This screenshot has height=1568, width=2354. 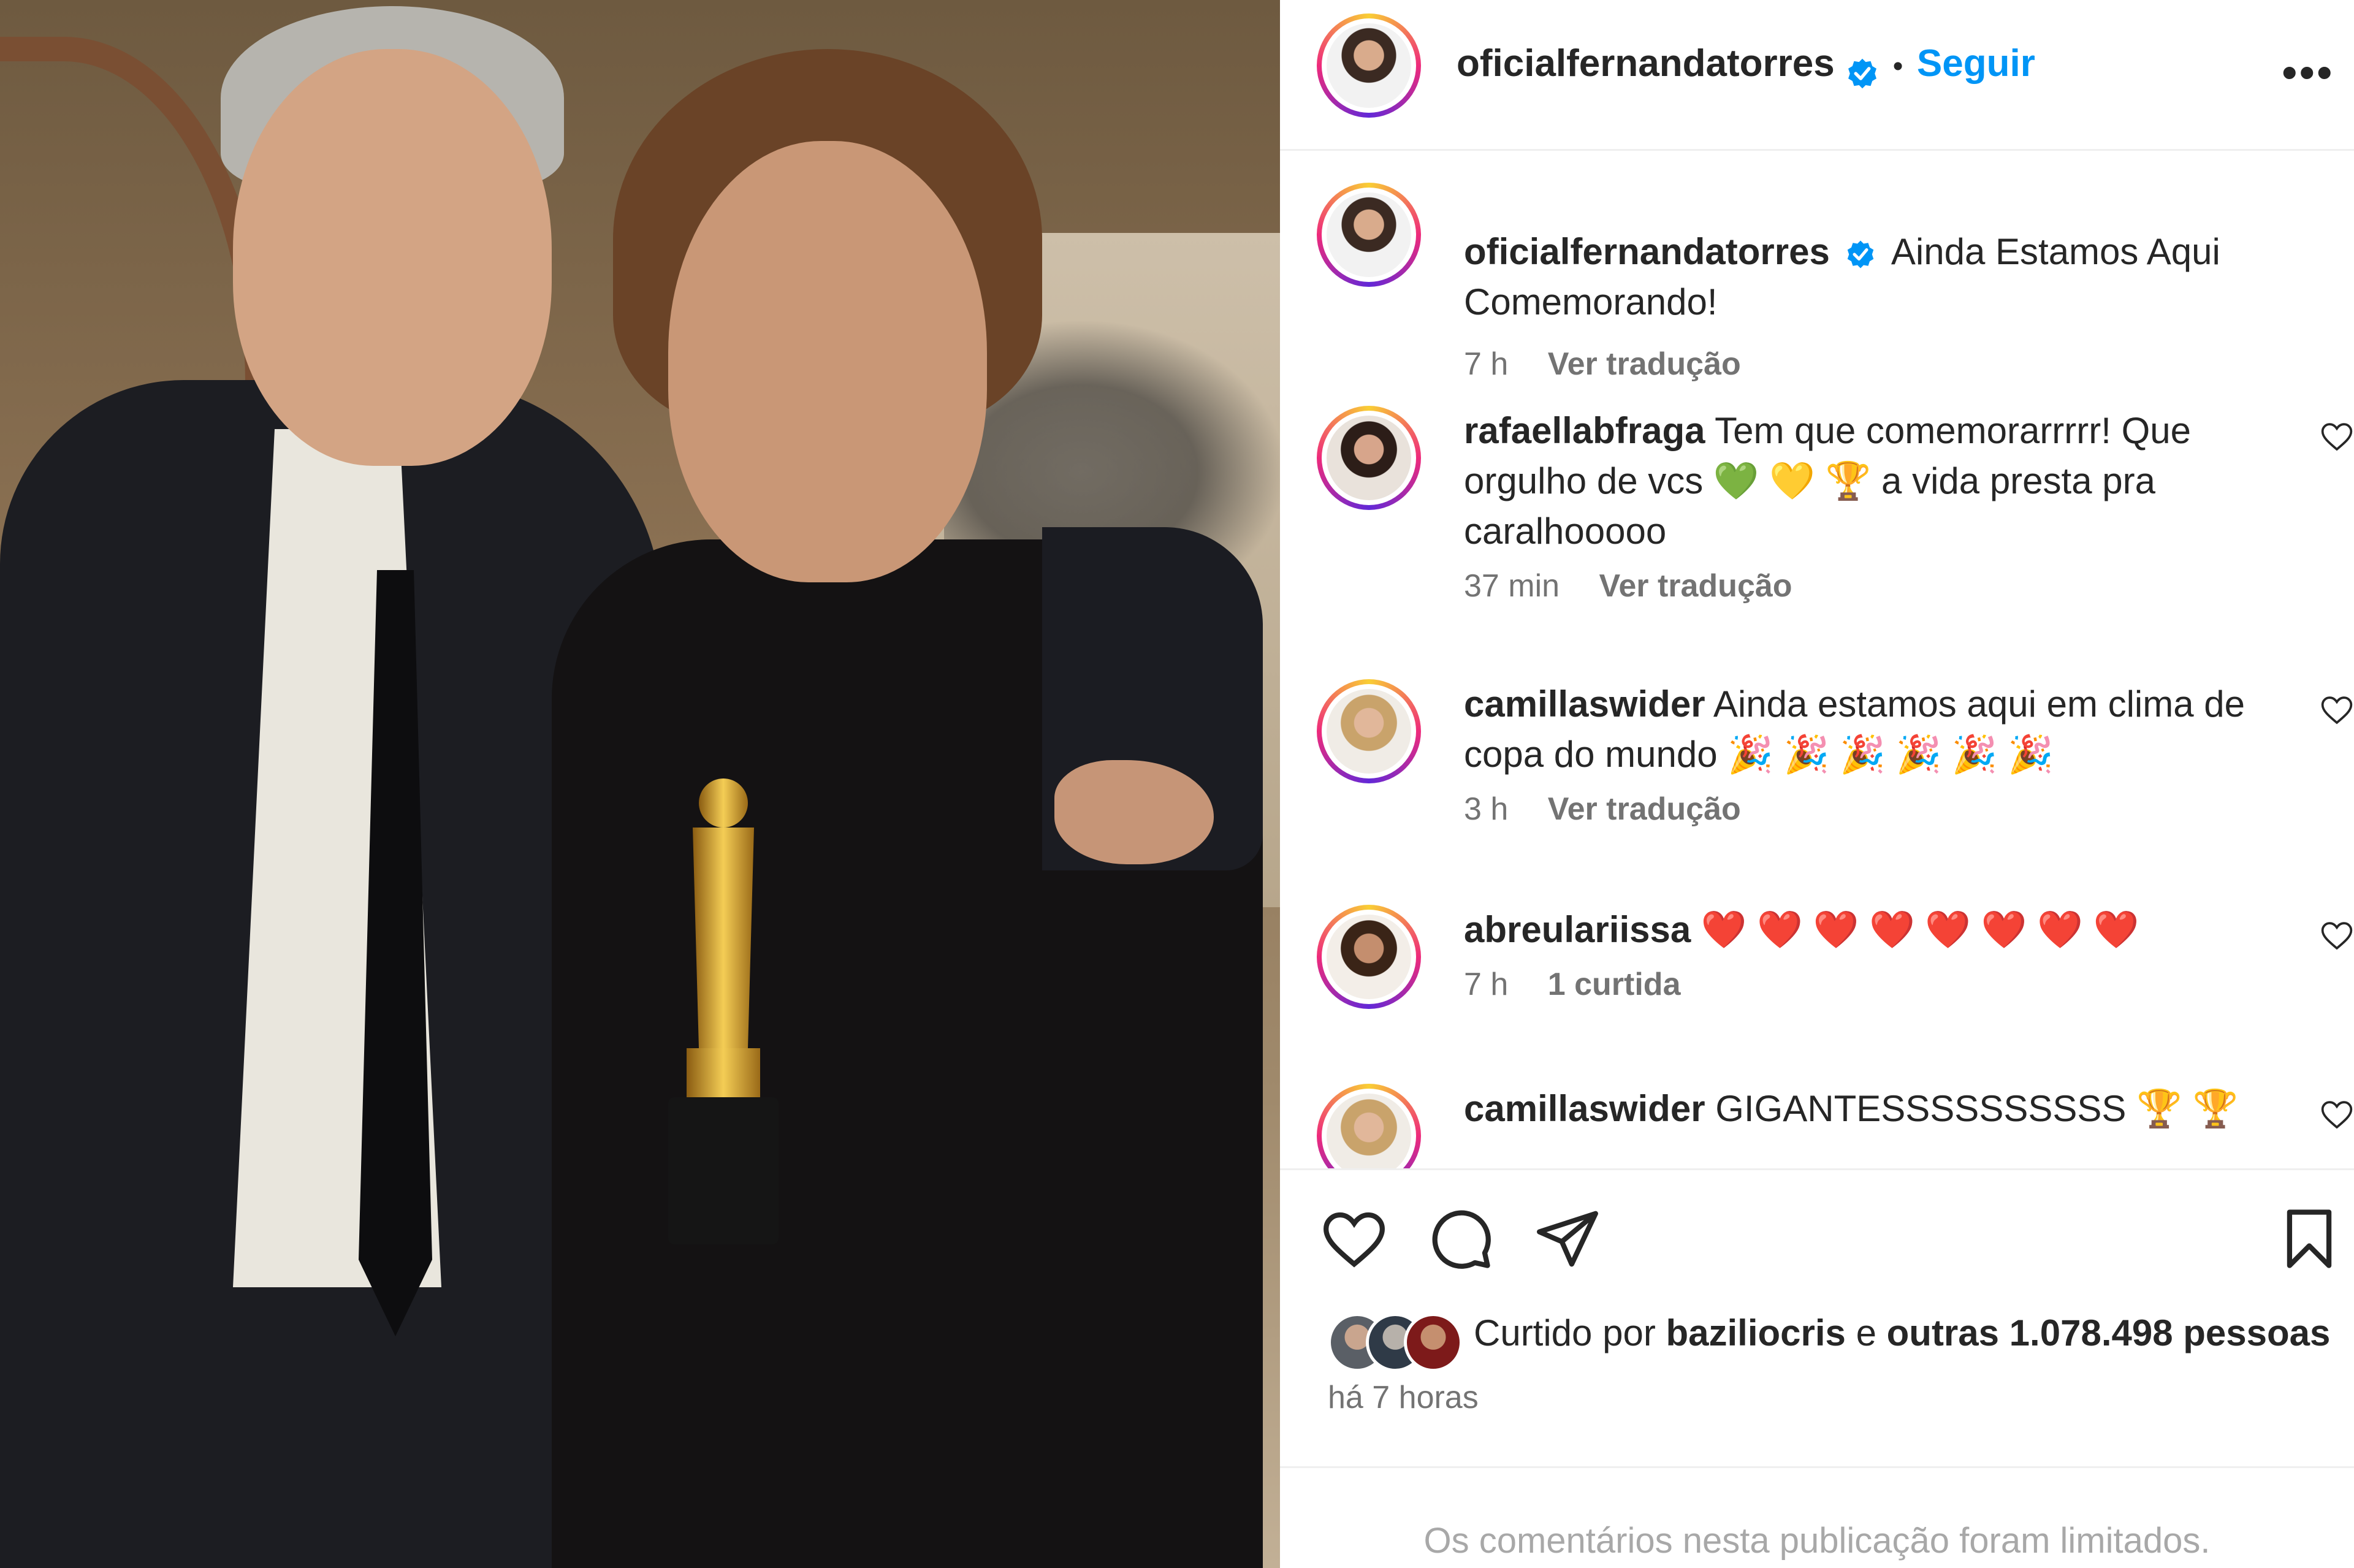 What do you see at coordinates (1644, 364) in the screenshot?
I see `caption-translate-link: Ver tradução` at bounding box center [1644, 364].